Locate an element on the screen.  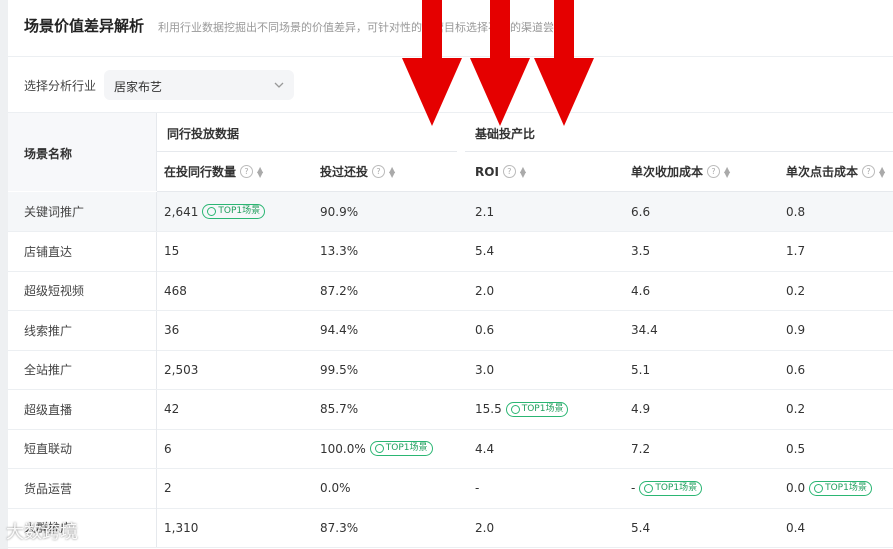
column-header-roi: ROI ? ▲ ▼ is located at coordinates (501, 171).